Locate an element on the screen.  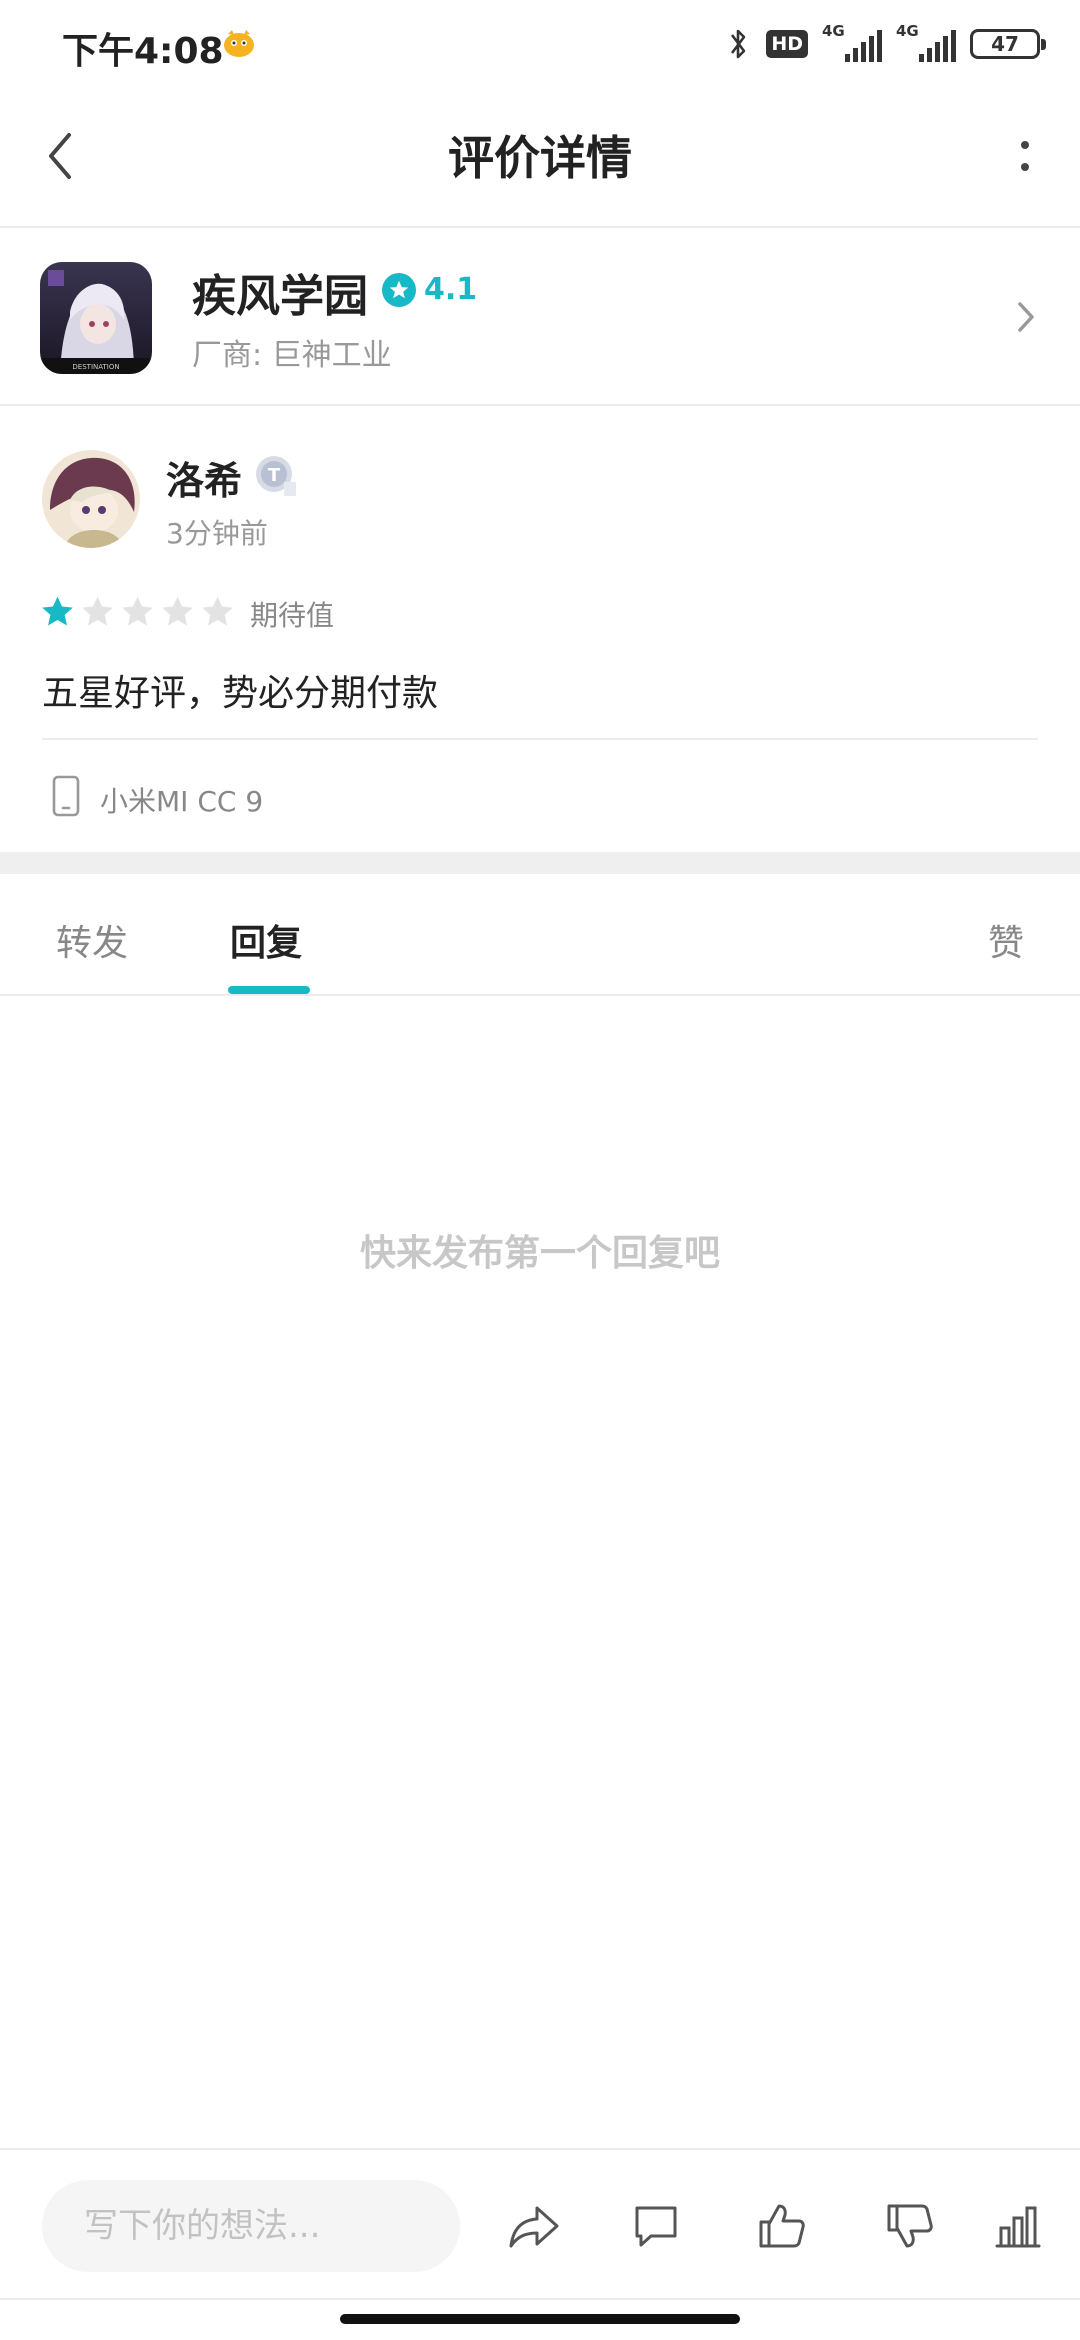
review-stars is located at coordinates (137, 611).